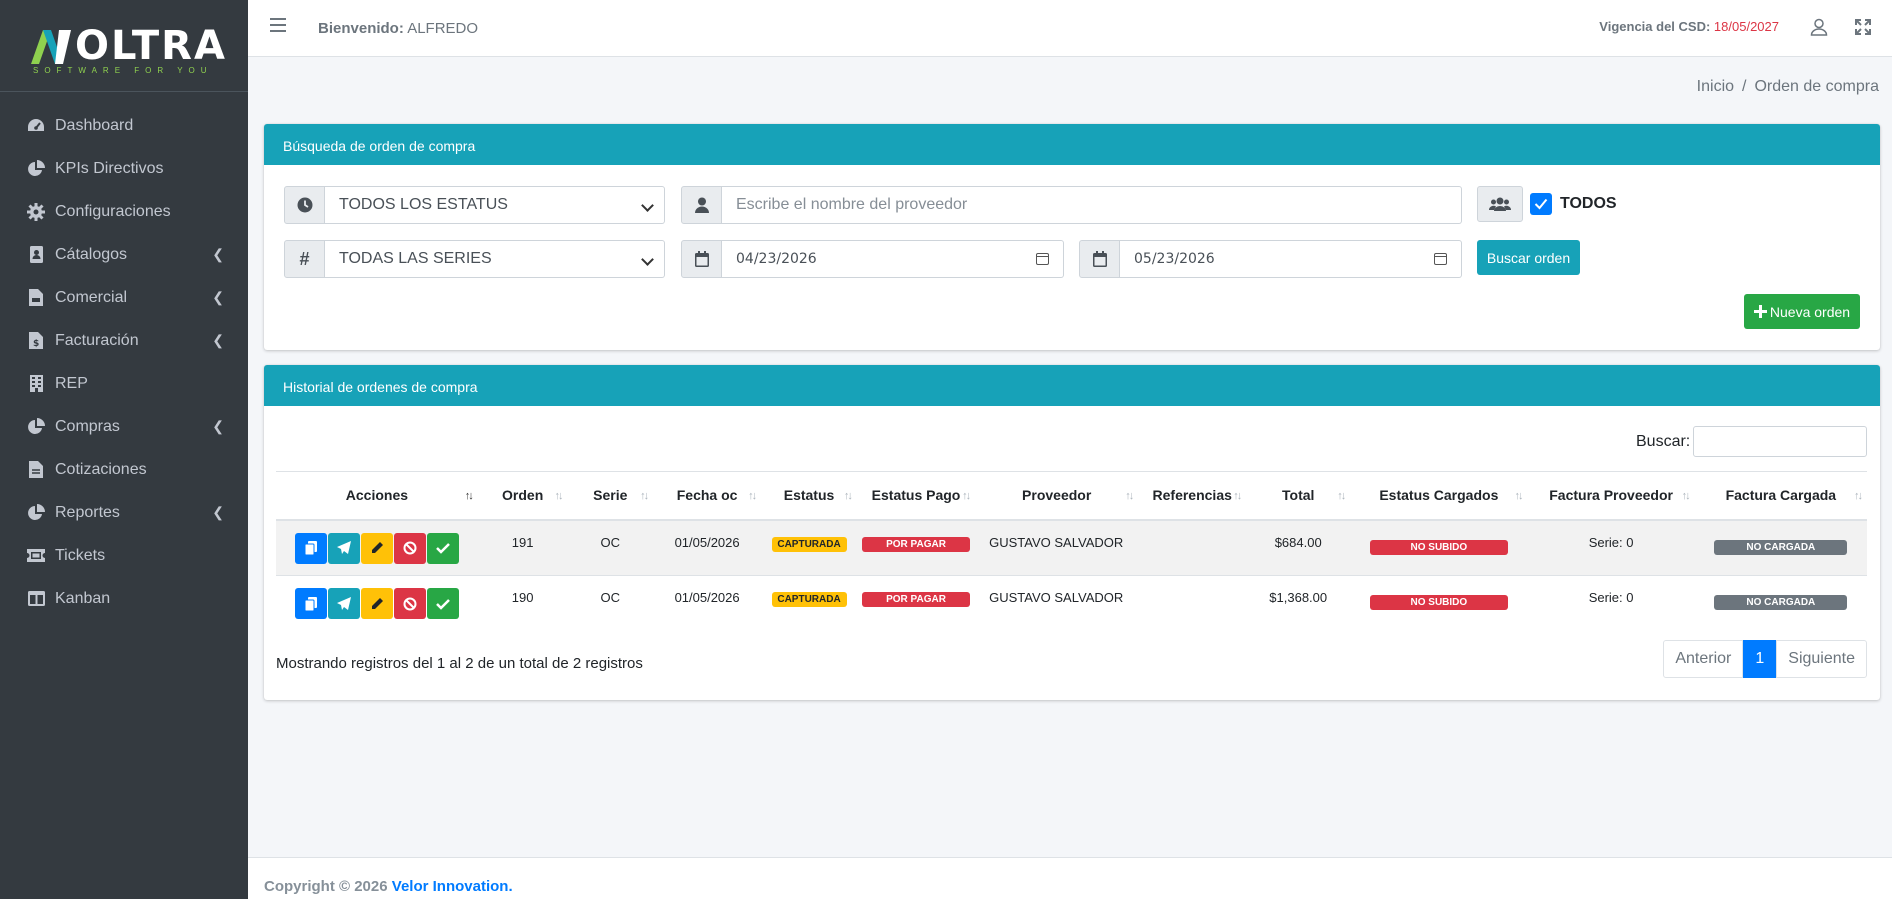  I want to click on sidebar-item-label: Comercial, so click(91, 297).